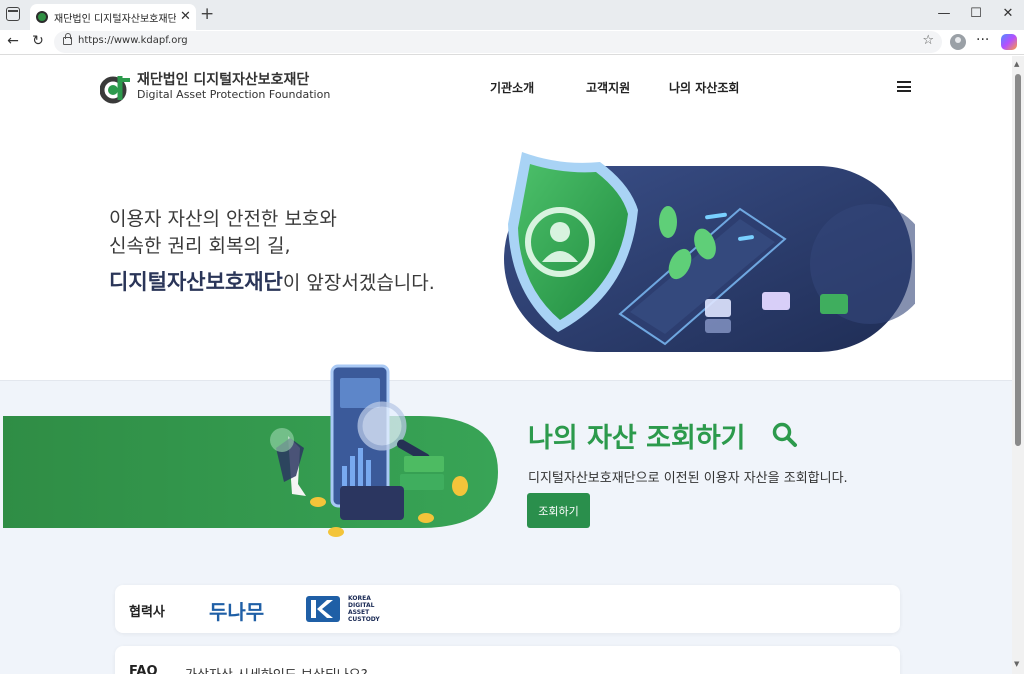 This screenshot has width=1024, height=674. I want to click on page-scrollbar: ▲ ▼, so click(1018, 365).